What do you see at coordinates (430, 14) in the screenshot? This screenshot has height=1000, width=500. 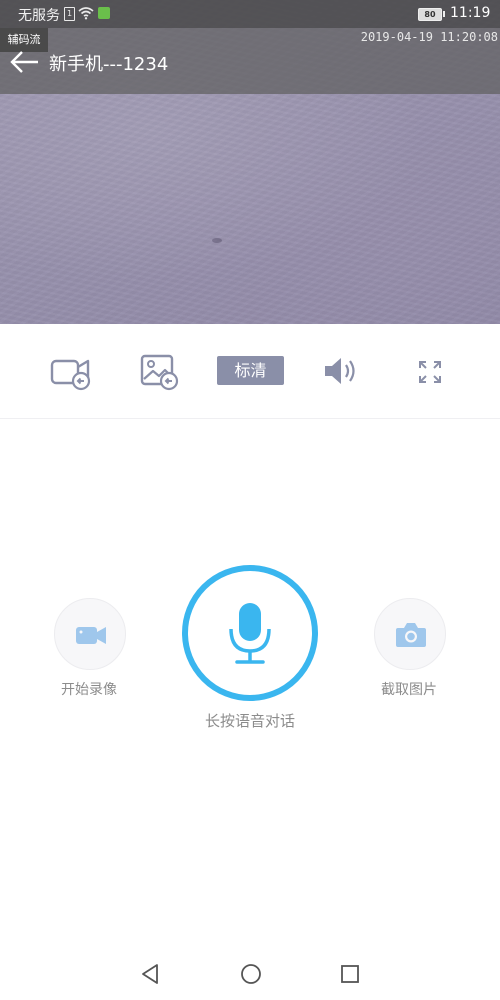 I see `battery-icon: 80` at bounding box center [430, 14].